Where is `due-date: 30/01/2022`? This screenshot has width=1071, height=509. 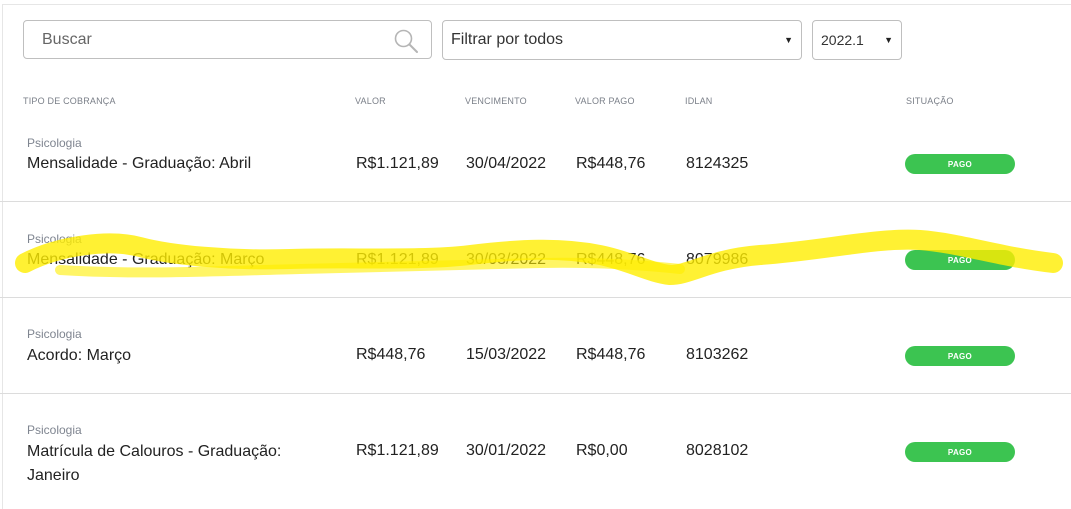 due-date: 30/01/2022 is located at coordinates (506, 450).